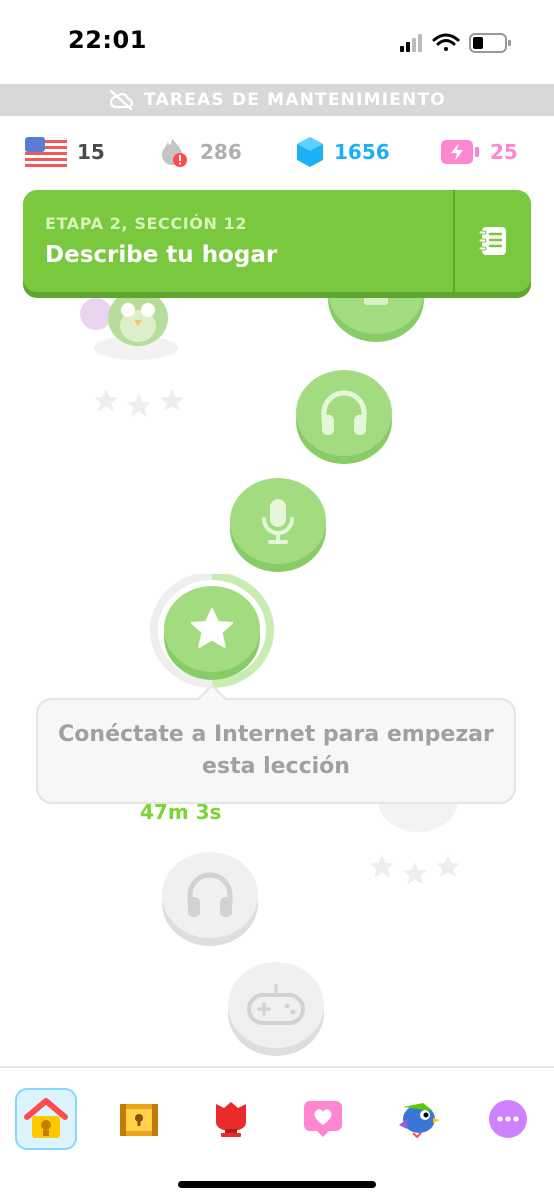 The width and height of the screenshot is (554, 1202). Describe the element at coordinates (139, 402) in the screenshot. I see `owl-stars` at that location.